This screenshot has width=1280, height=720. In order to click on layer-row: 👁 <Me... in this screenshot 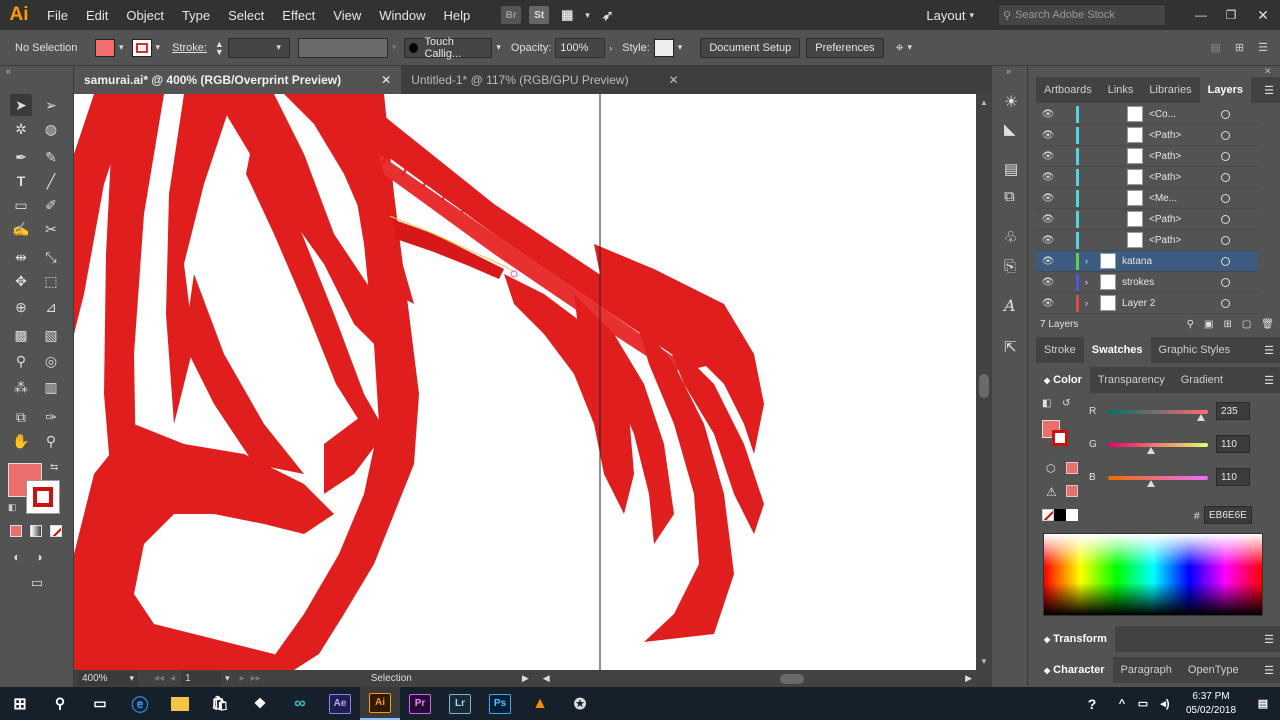, I will do `click(1147, 198)`.